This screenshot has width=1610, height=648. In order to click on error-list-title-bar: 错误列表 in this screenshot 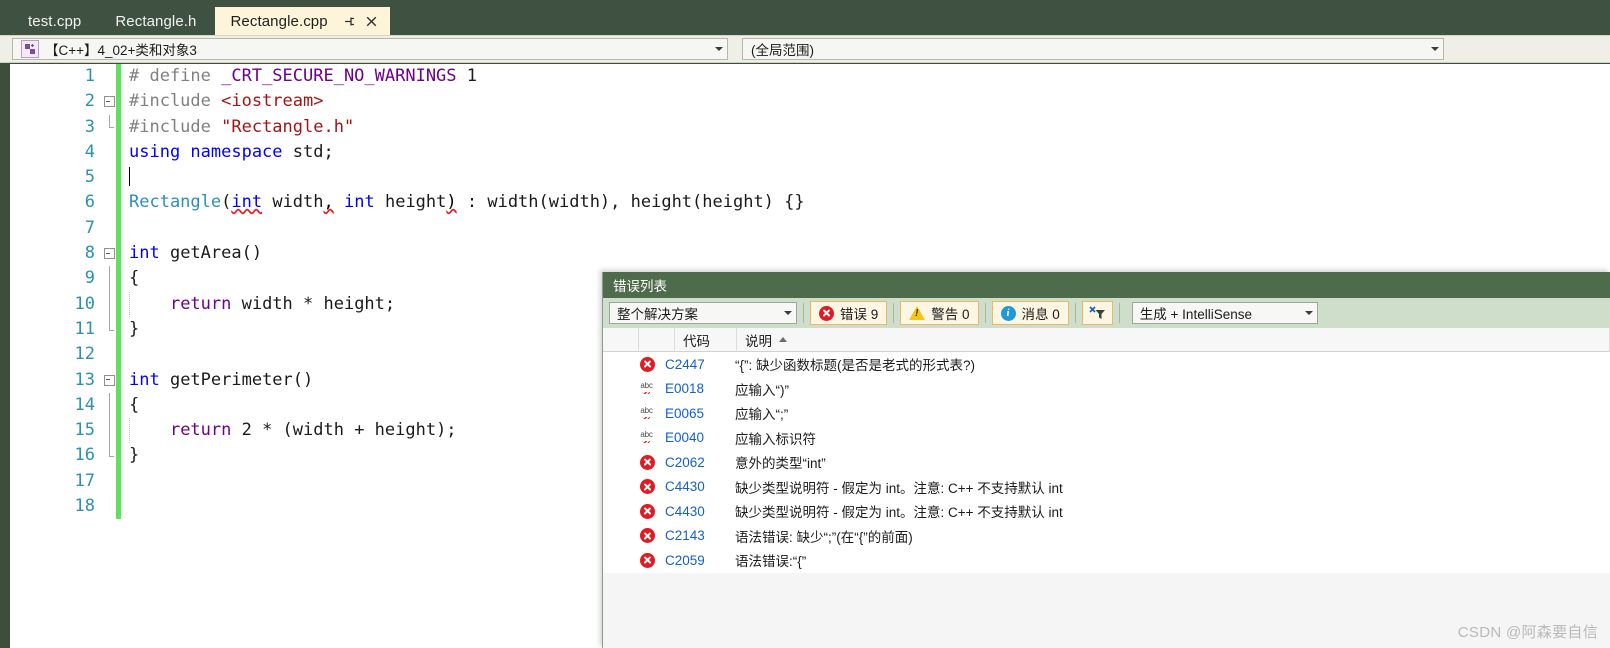, I will do `click(1106, 285)`.